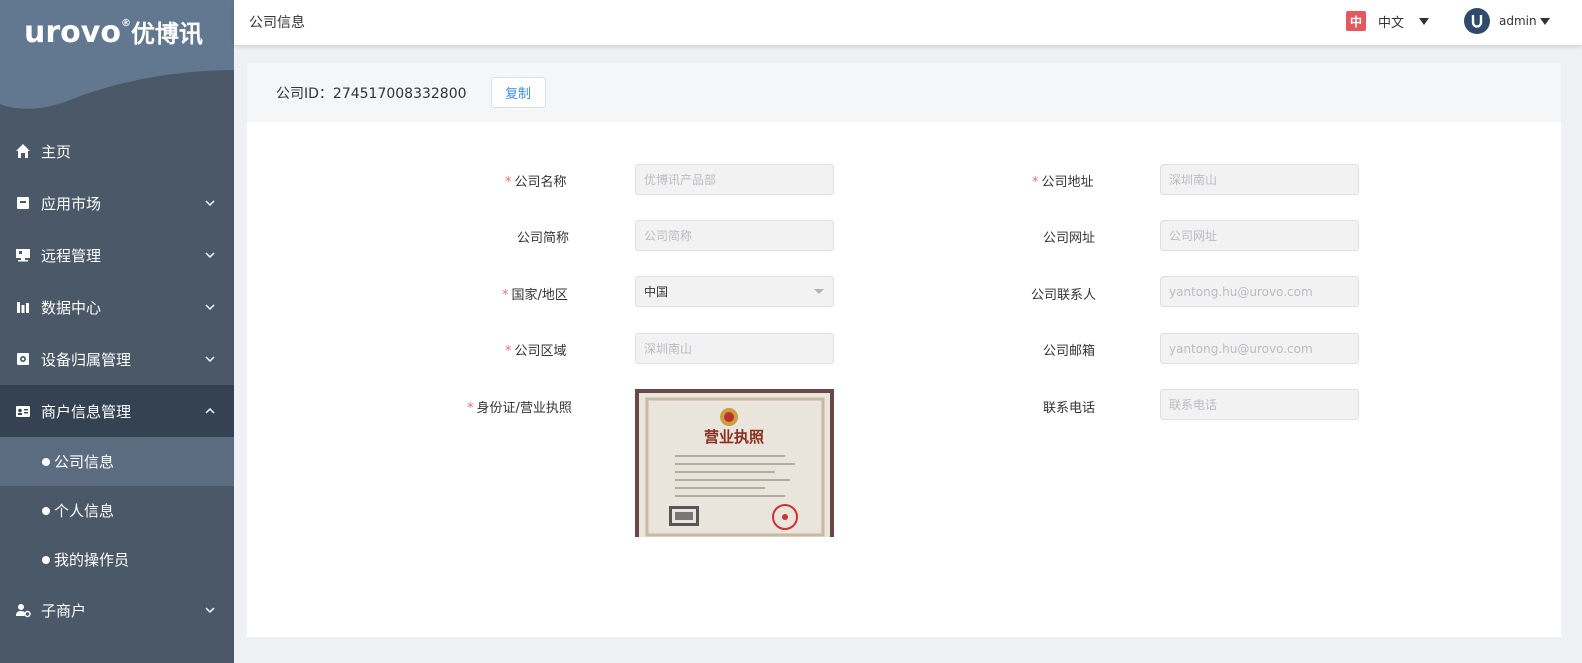 This screenshot has width=1582, height=663. I want to click on logo-reg-mark: ®, so click(125, 23).